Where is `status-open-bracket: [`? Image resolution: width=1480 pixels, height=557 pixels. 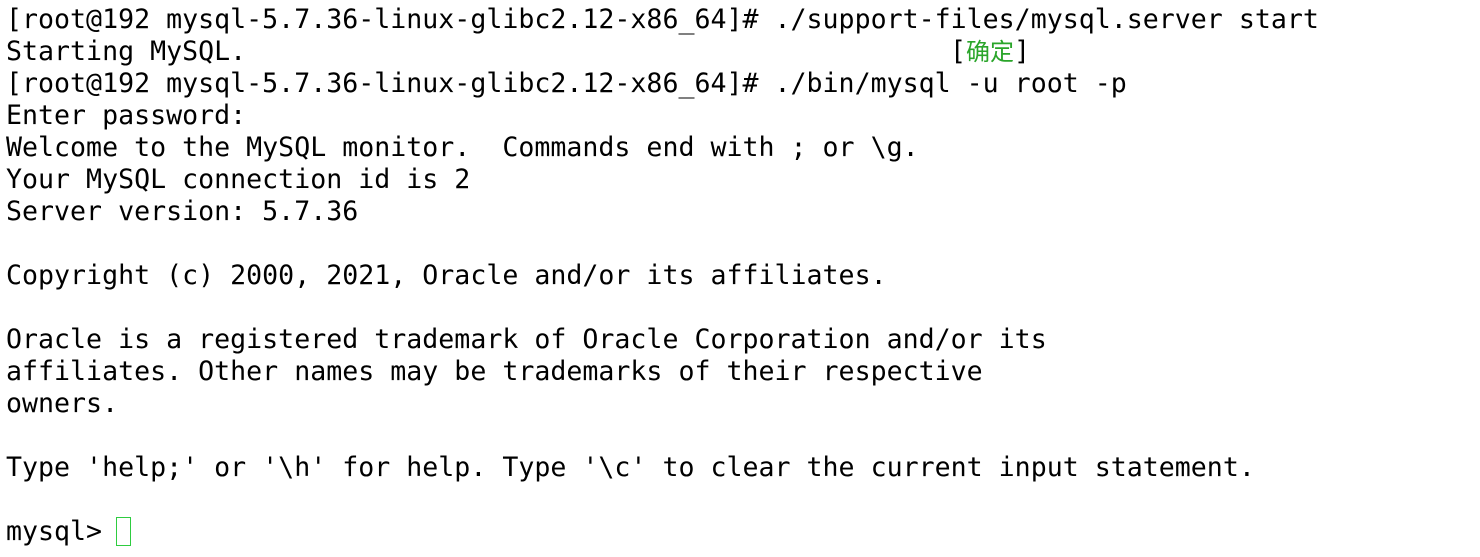 status-open-bracket: [ is located at coordinates (958, 51).